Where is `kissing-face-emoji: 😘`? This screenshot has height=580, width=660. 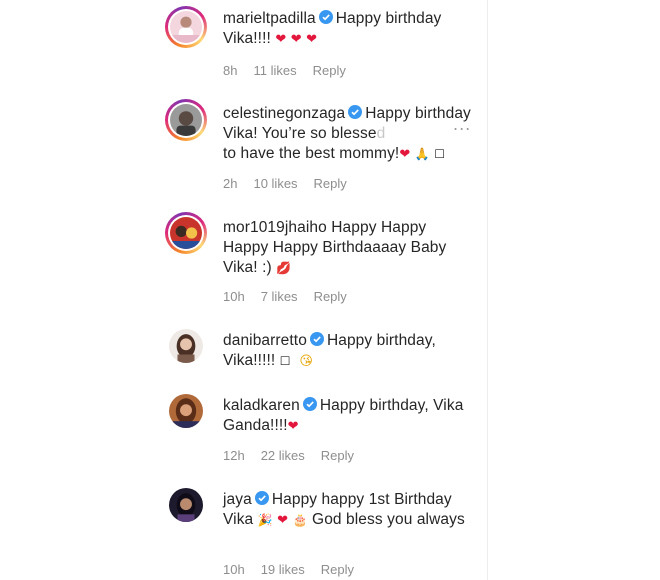
kissing-face-emoji: 😘 is located at coordinates (306, 360).